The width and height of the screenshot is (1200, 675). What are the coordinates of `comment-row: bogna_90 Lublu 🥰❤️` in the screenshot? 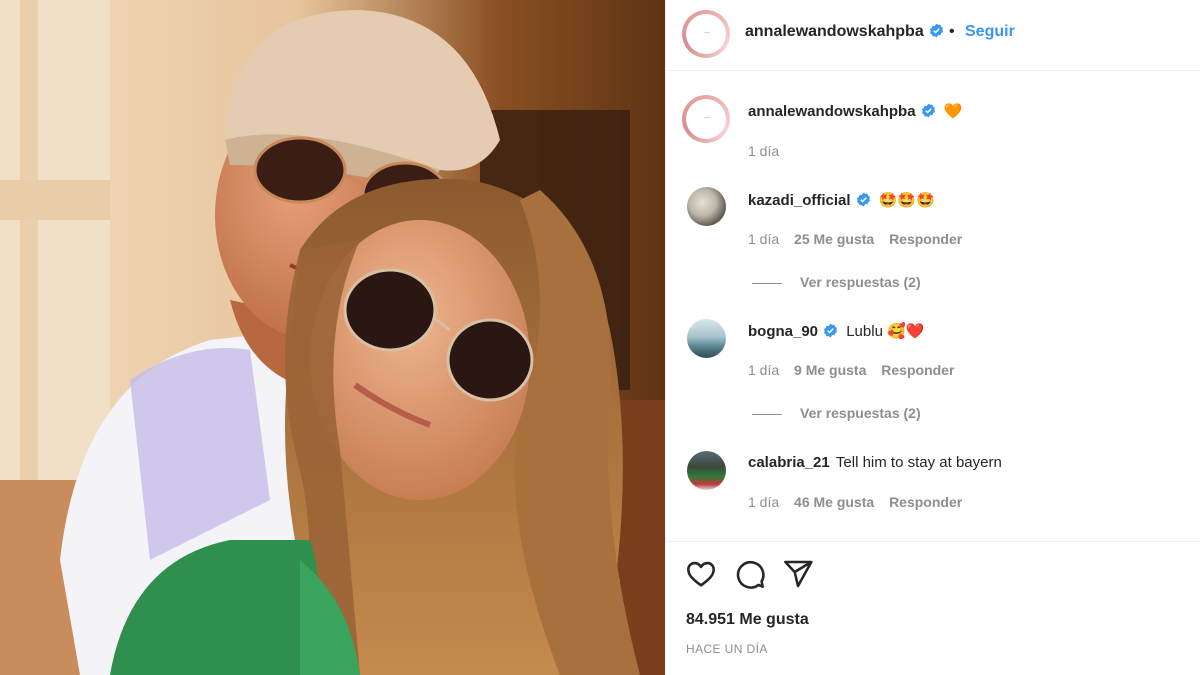 It's located at (836, 331).